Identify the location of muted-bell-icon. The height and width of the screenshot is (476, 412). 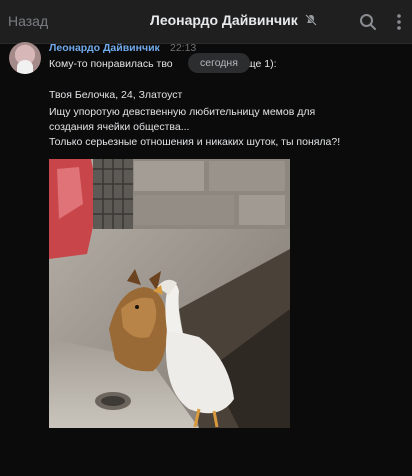
(310, 20).